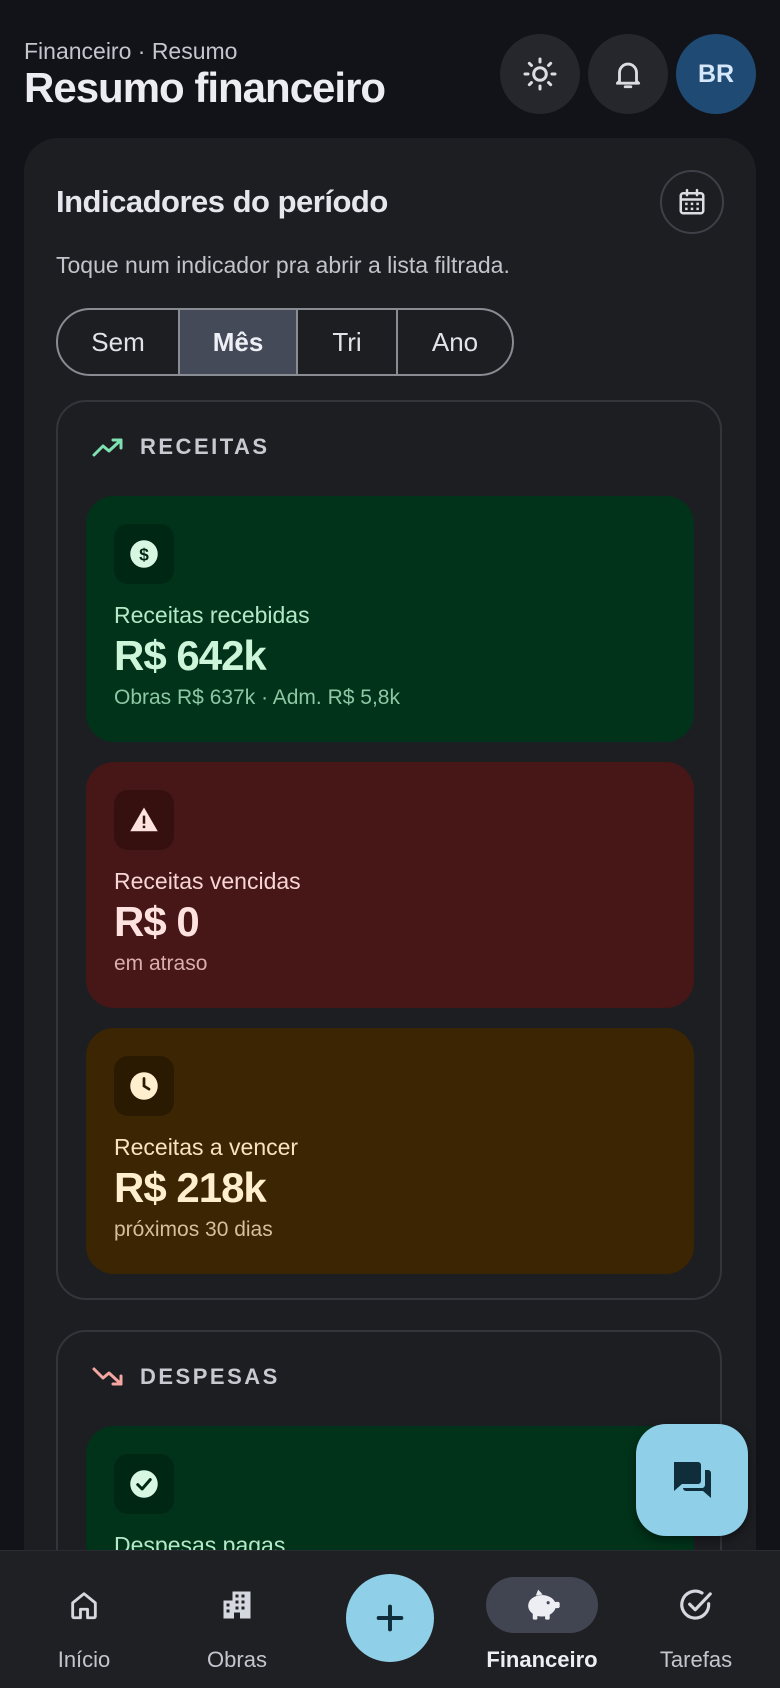 This screenshot has height=1688, width=780. I want to click on task-check-icon, so click(696, 1604).